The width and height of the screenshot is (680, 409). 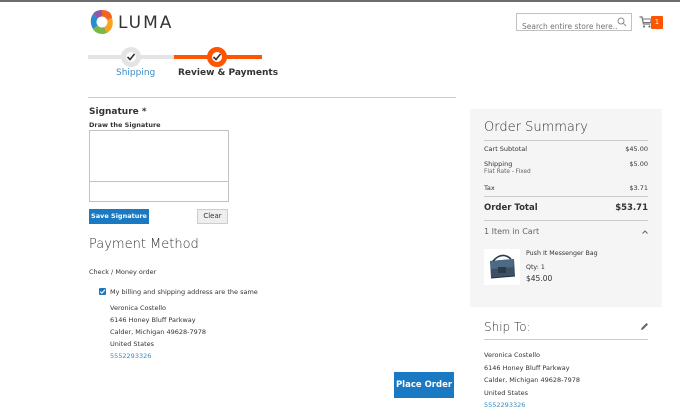 I want to click on shipping-city: Calder, Michigan 49628-7978, so click(x=532, y=380).